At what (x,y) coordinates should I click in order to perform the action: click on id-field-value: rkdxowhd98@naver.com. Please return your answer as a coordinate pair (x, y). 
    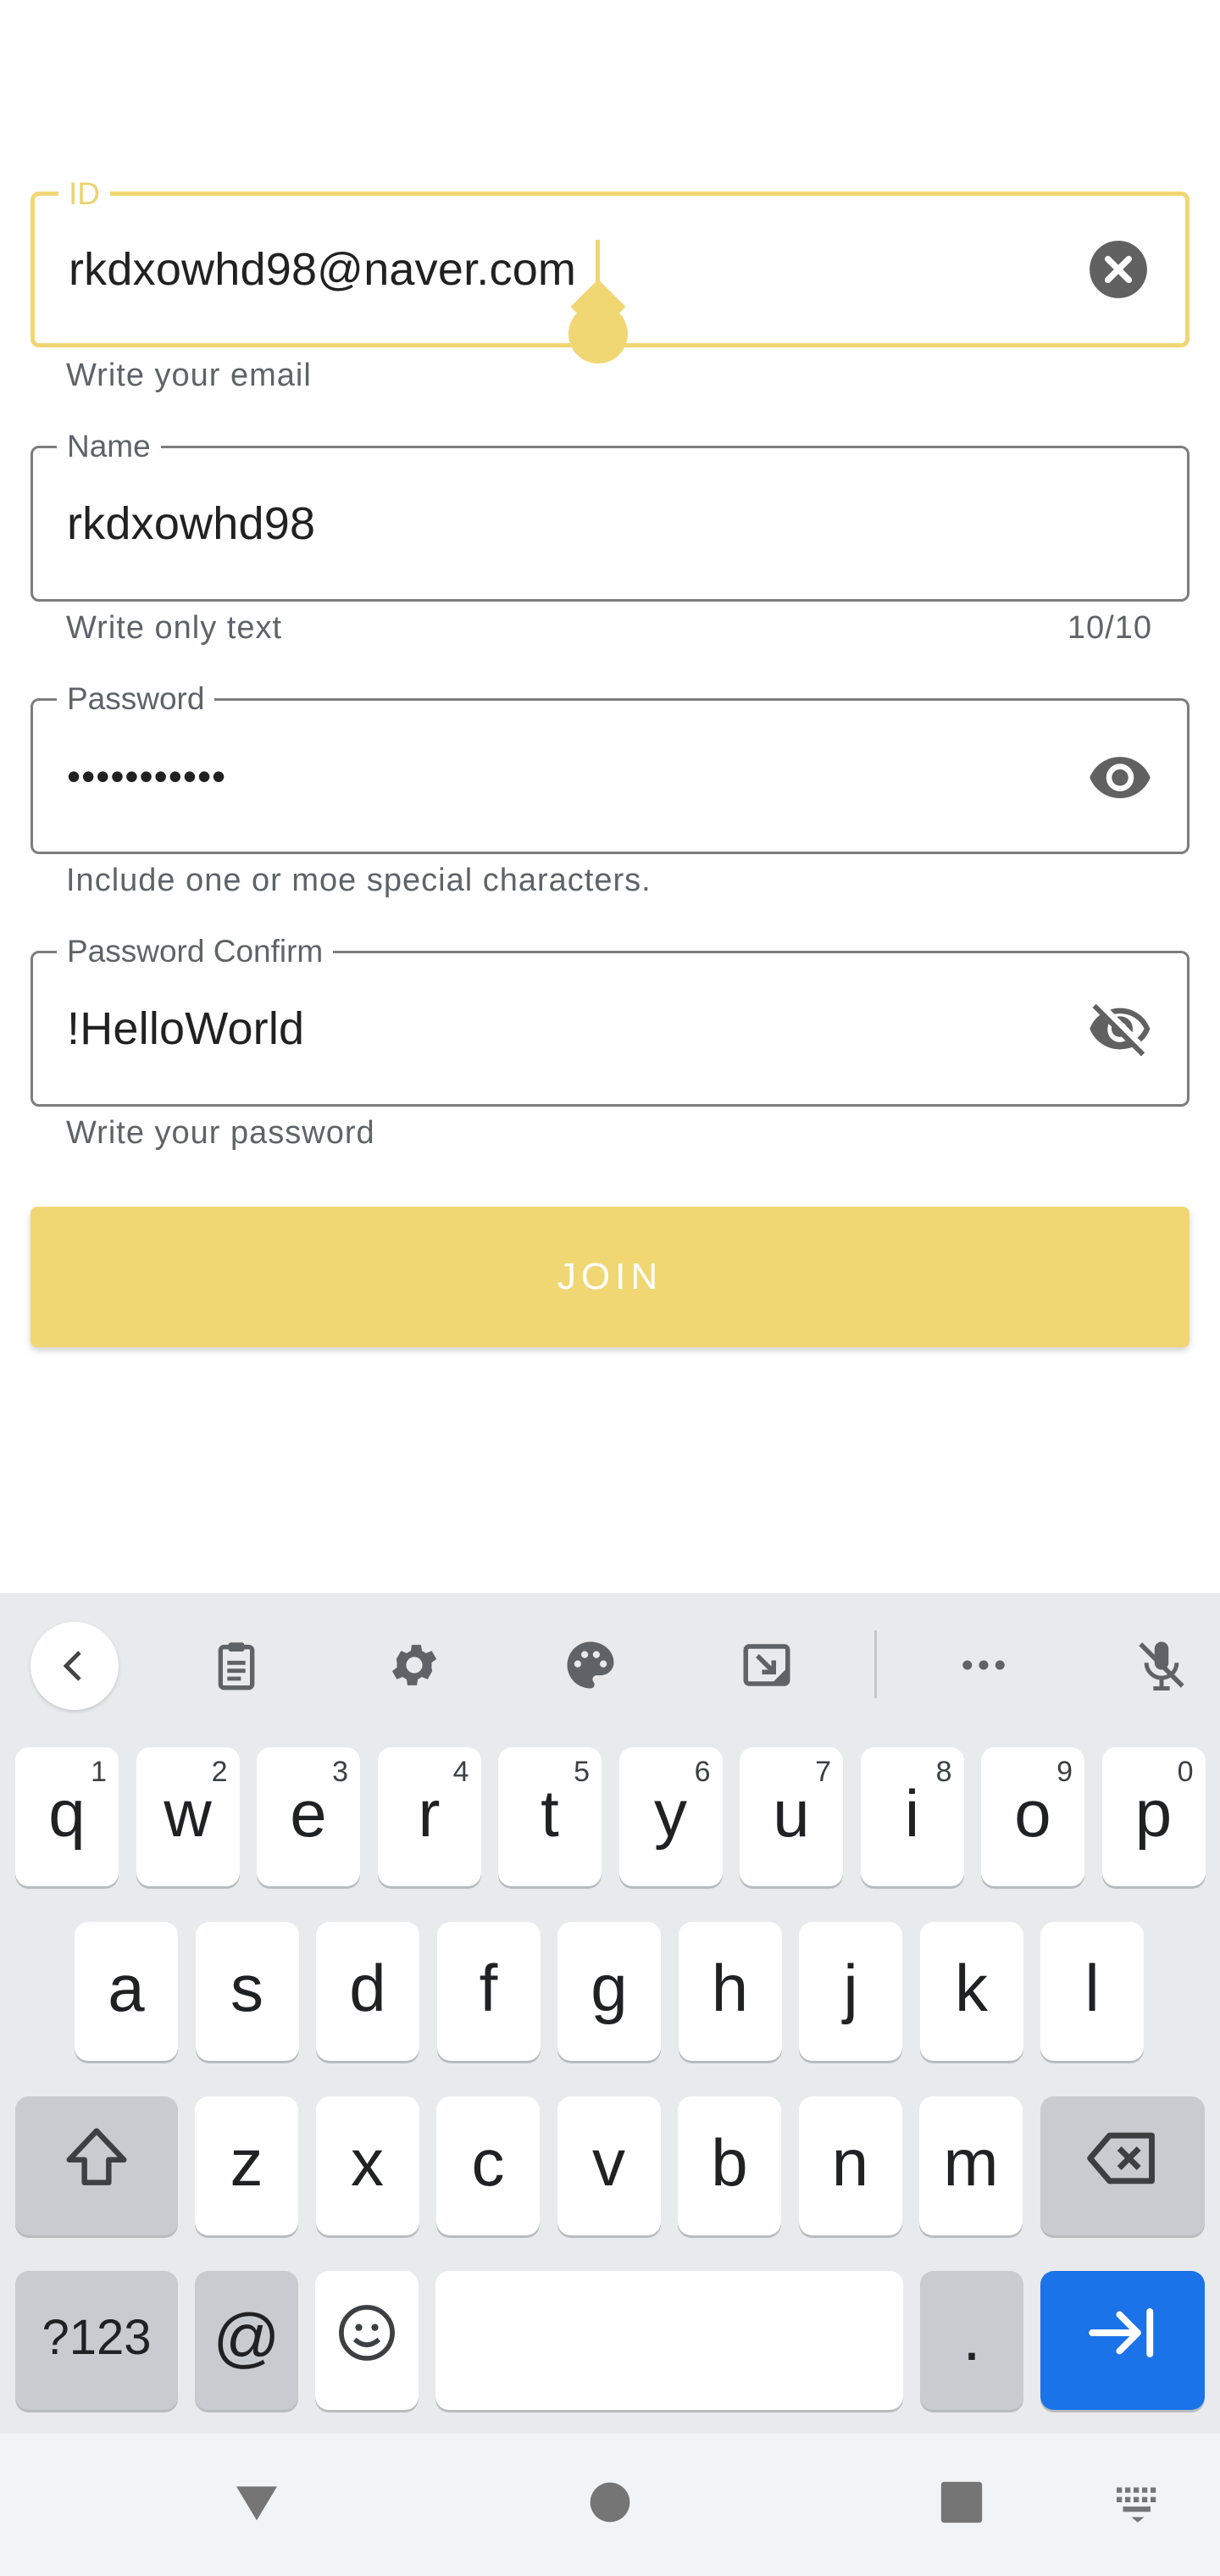
    Looking at the image, I should click on (322, 269).